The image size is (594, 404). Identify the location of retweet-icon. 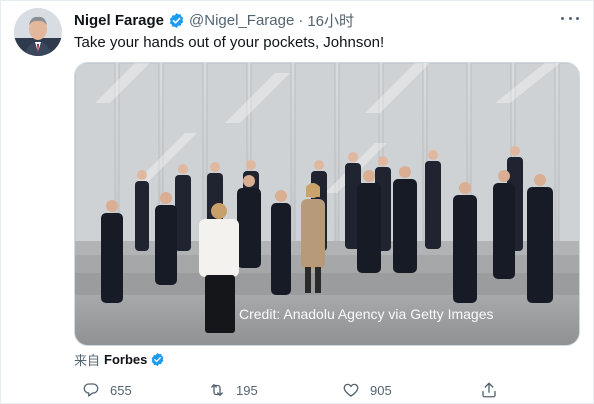
(217, 390).